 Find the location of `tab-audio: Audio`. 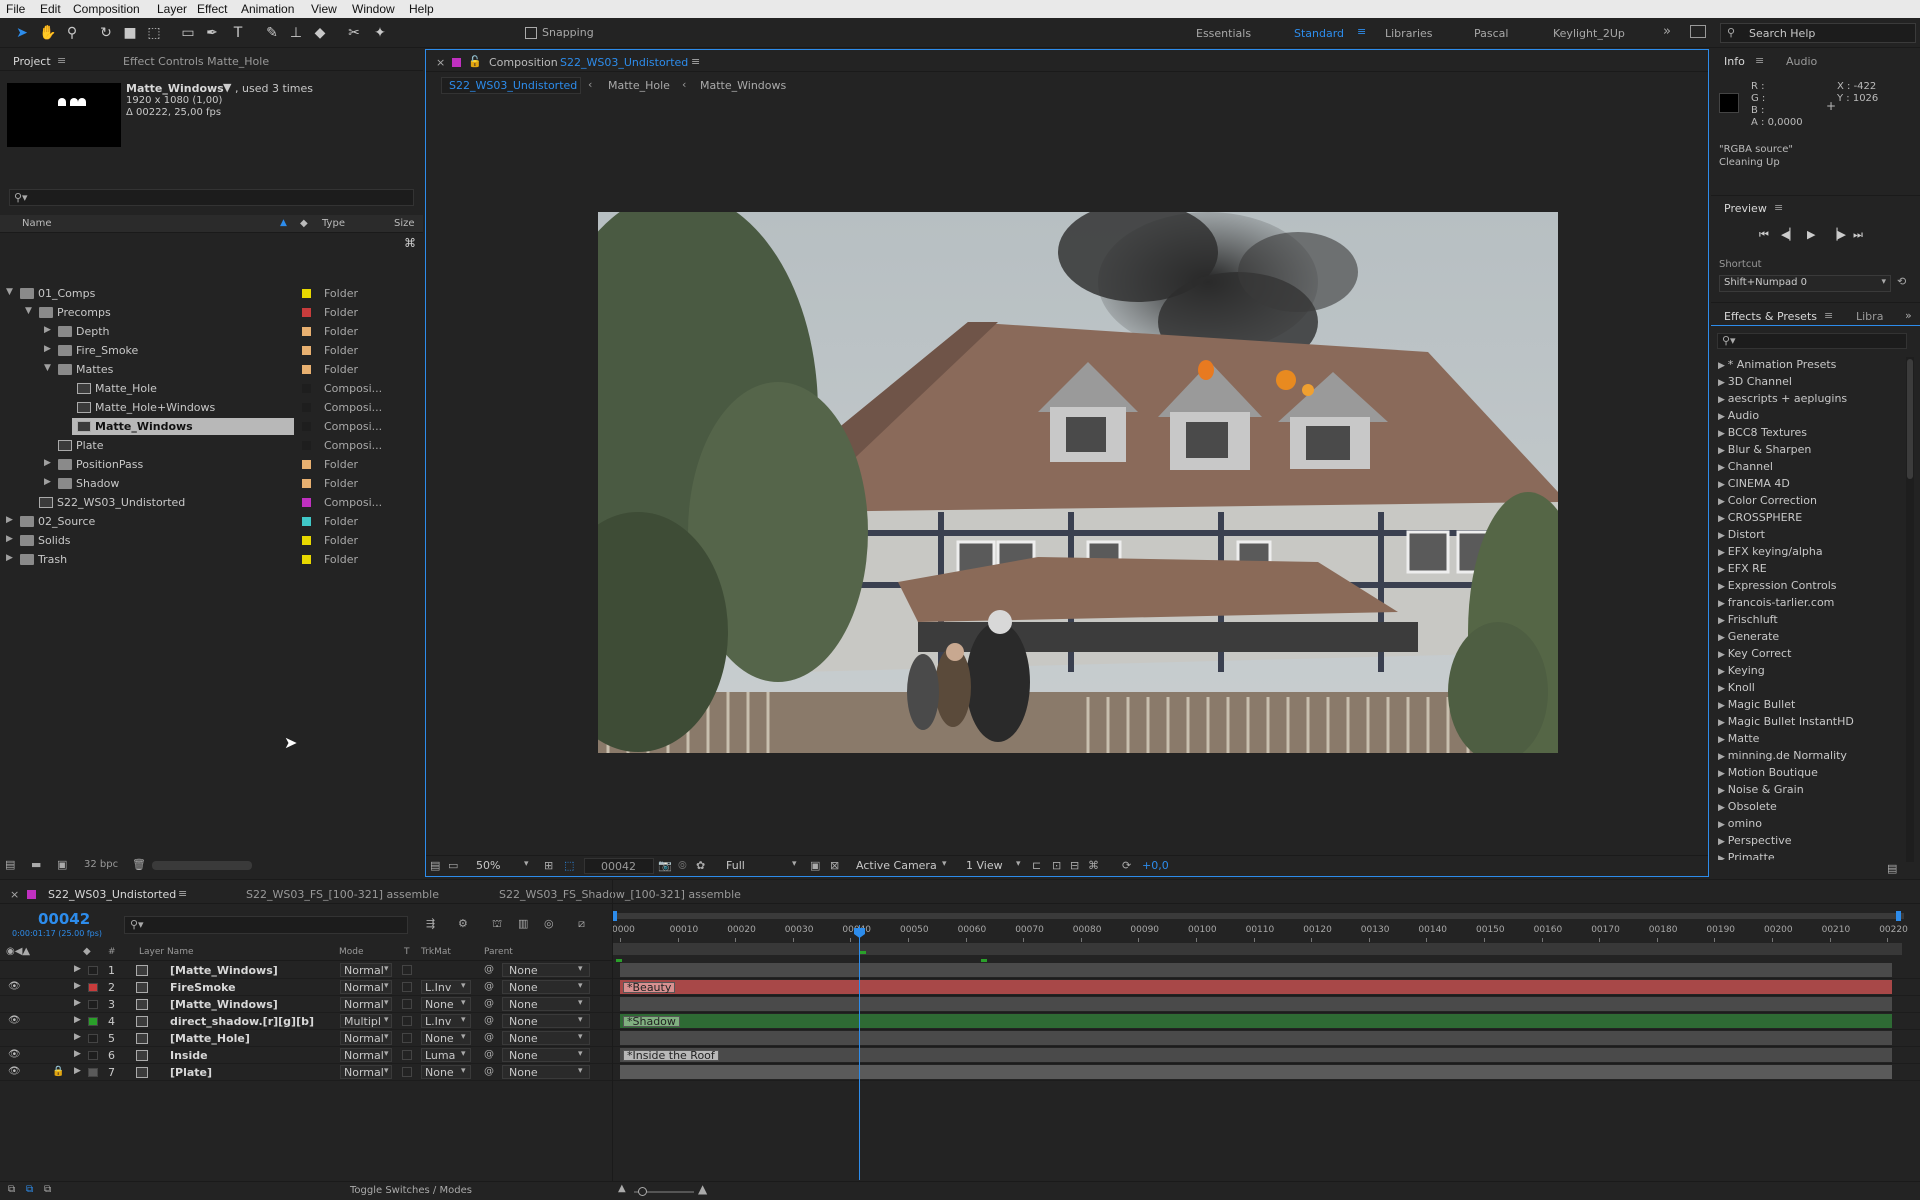

tab-audio: Audio is located at coordinates (1801, 61).